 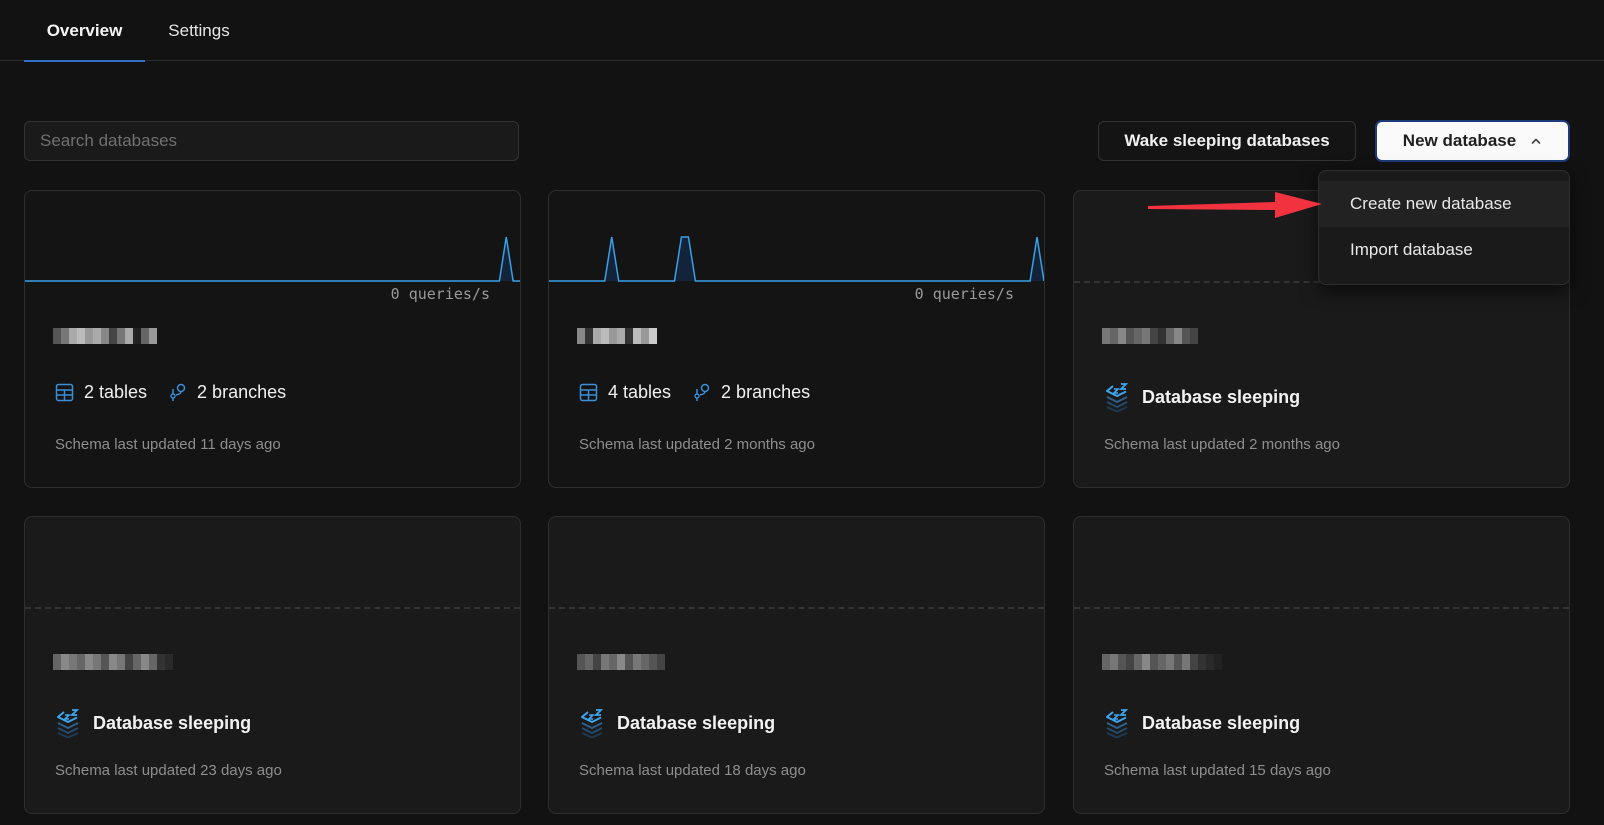 What do you see at coordinates (199, 30) in the screenshot?
I see `tab-settings: Settings` at bounding box center [199, 30].